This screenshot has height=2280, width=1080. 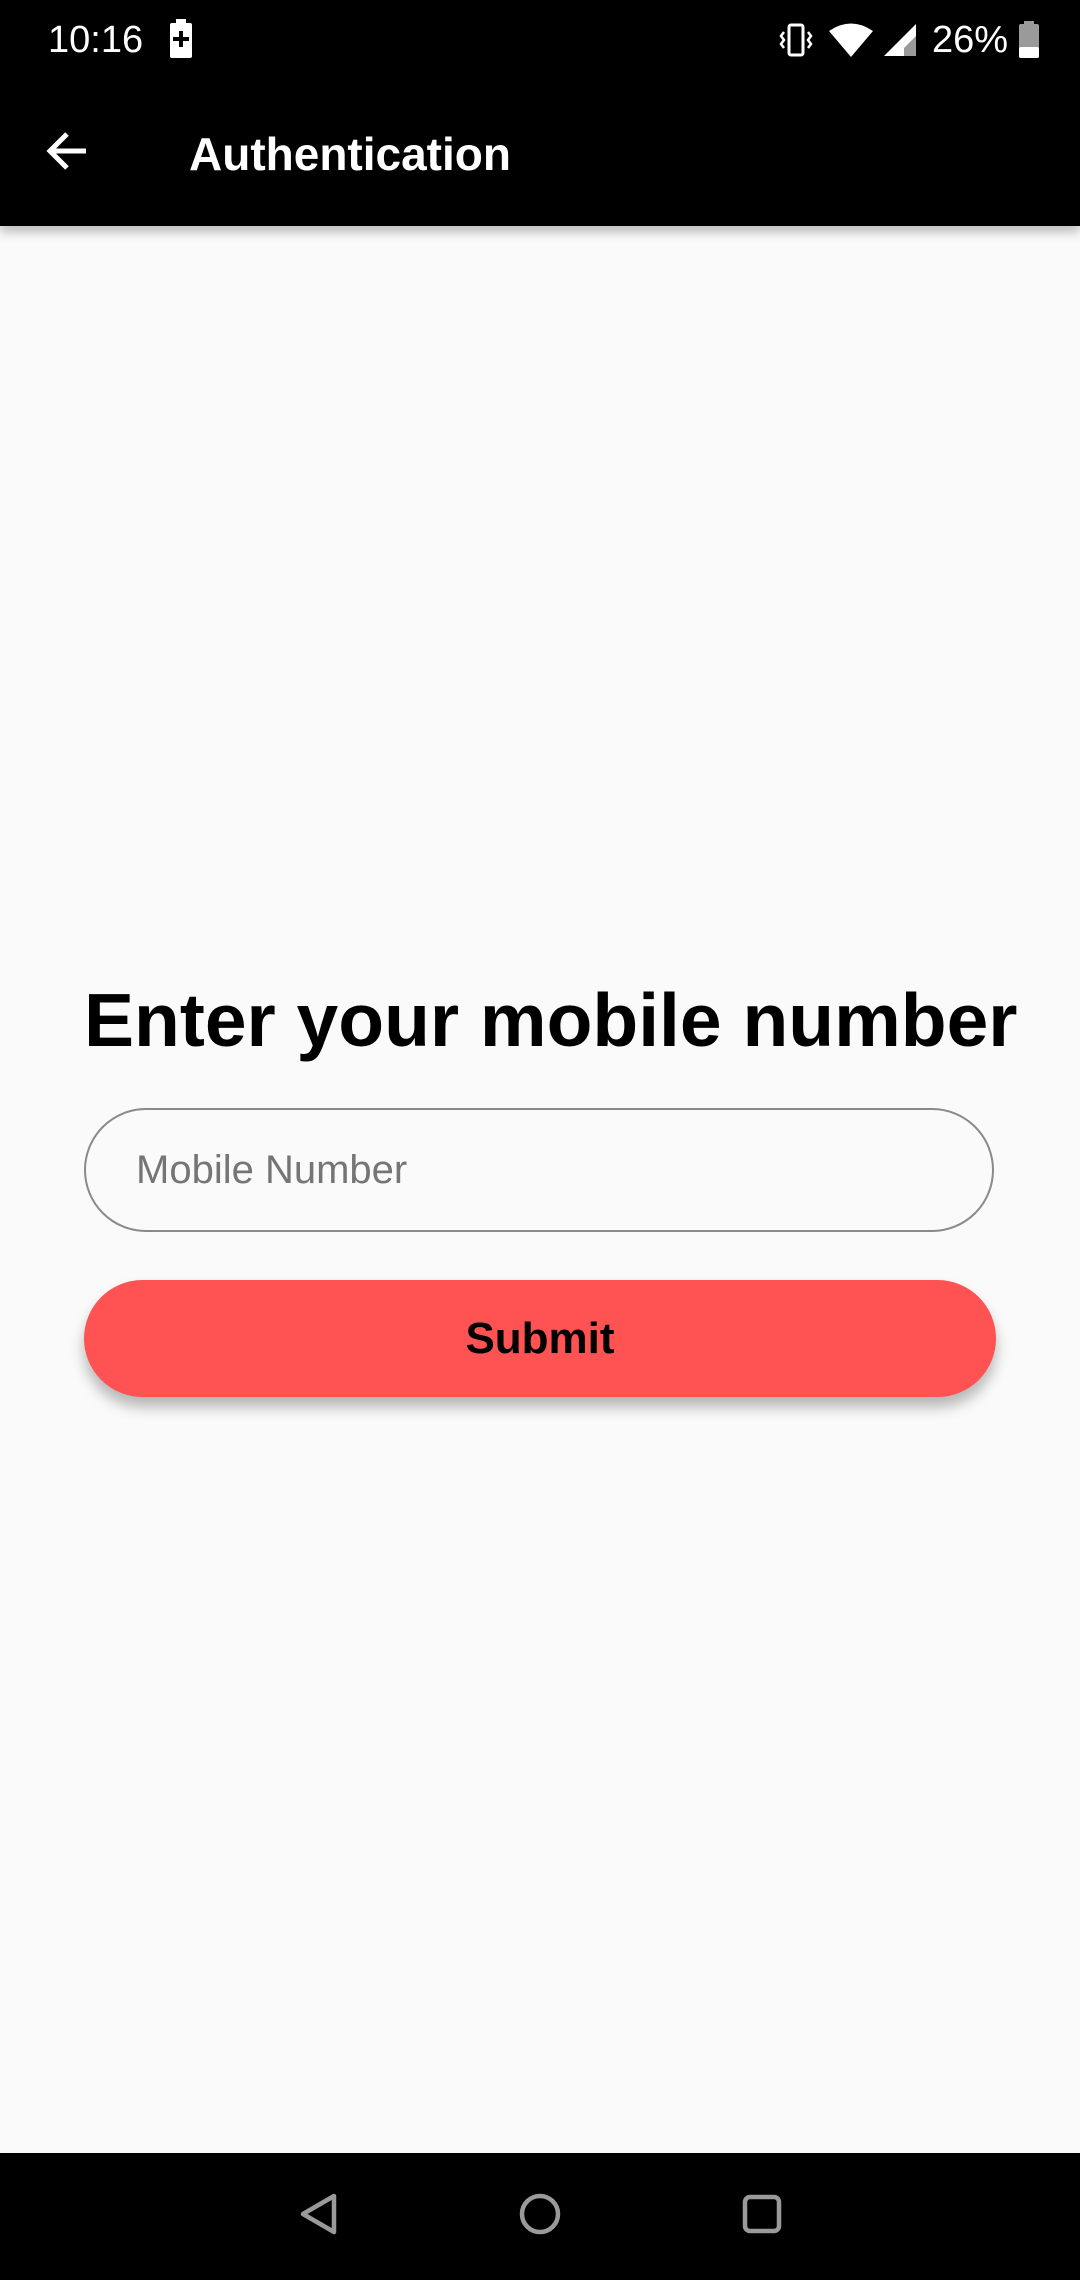 I want to click on nav-back-button, so click(x=320, y=2216).